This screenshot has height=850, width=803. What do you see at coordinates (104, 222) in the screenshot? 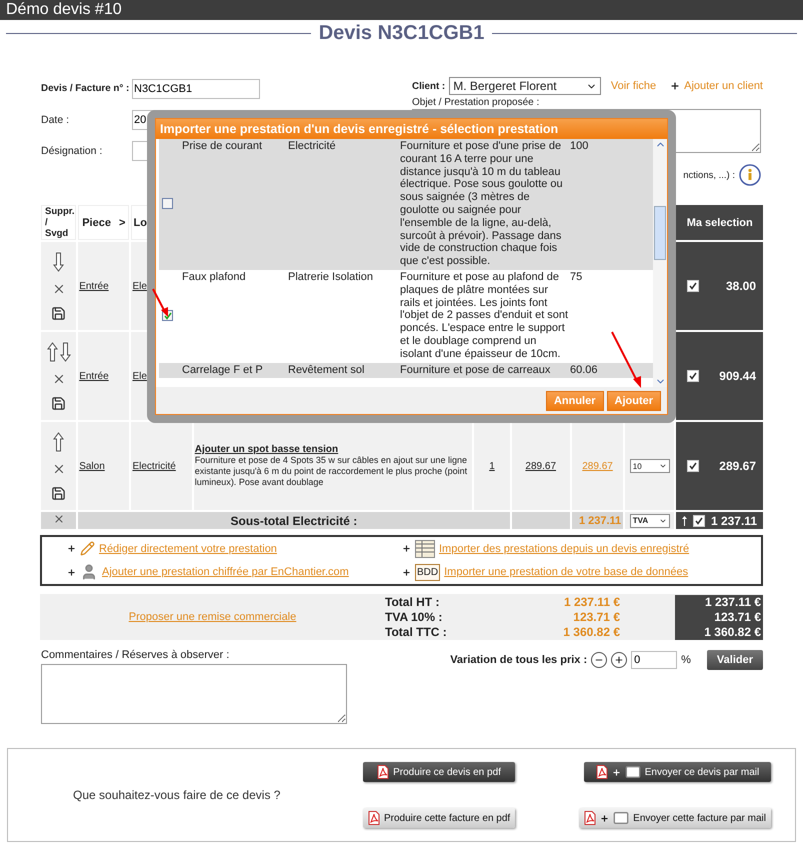
I see `column-header: Piece >` at bounding box center [104, 222].